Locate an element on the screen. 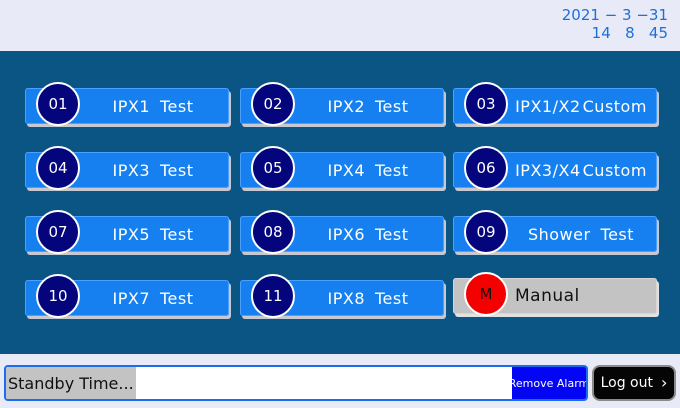 Image resolution: width=680 pixels, height=408 pixels. remove-alarm-button: Remove Alarm is located at coordinates (547, 383).